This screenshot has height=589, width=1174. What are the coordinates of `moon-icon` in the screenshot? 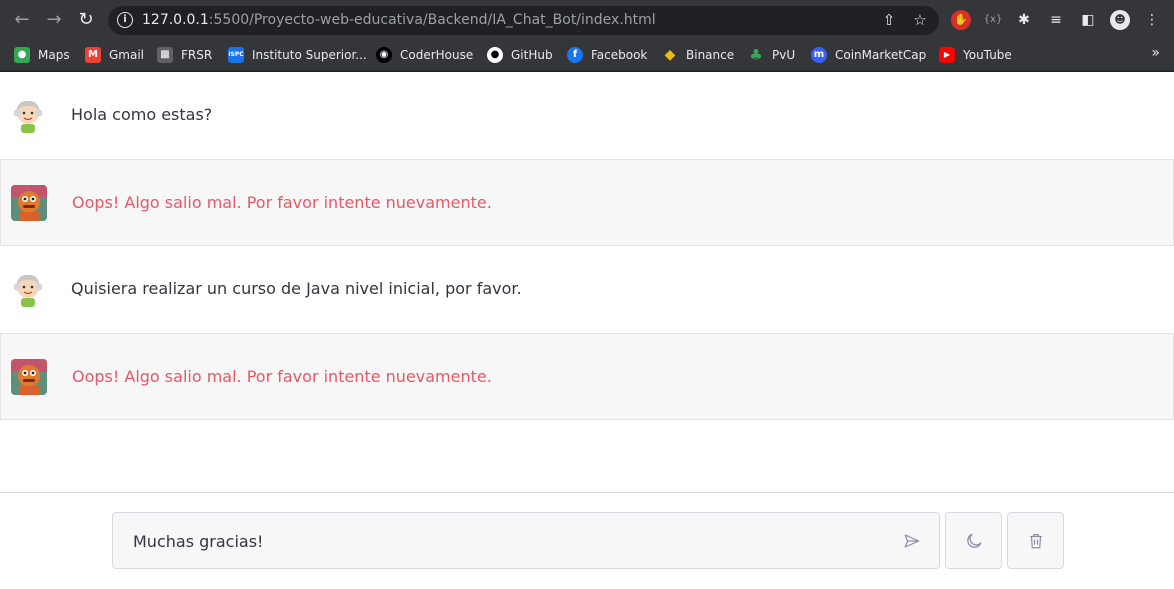 It's located at (973, 540).